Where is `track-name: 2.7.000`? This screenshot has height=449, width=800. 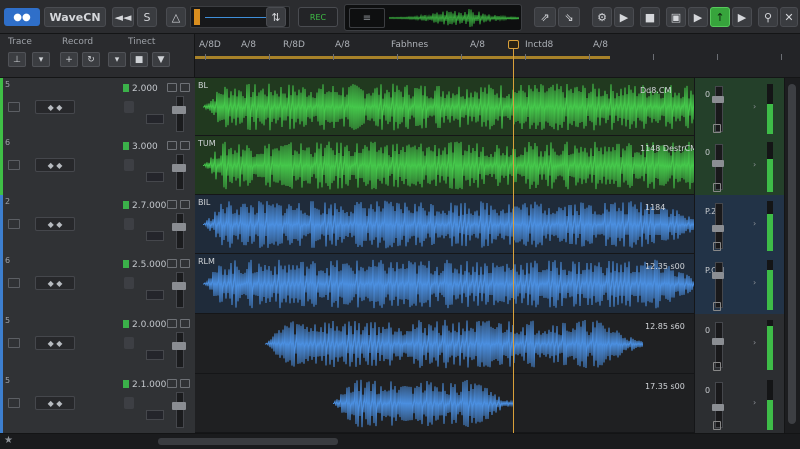 track-name: 2.7.000 is located at coordinates (149, 206).